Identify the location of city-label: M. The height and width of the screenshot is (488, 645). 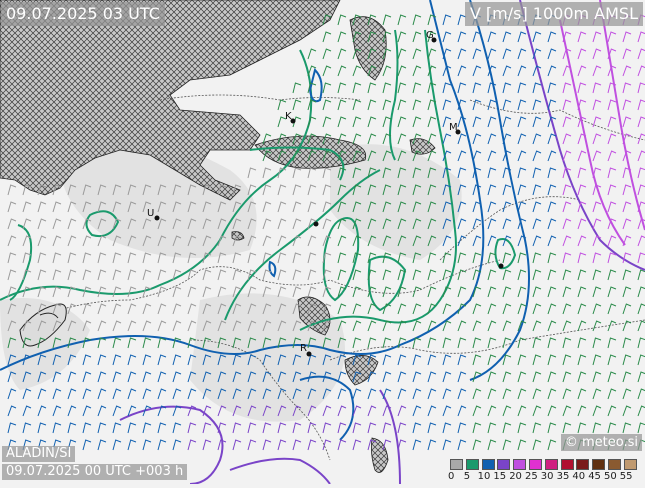
(453, 127).